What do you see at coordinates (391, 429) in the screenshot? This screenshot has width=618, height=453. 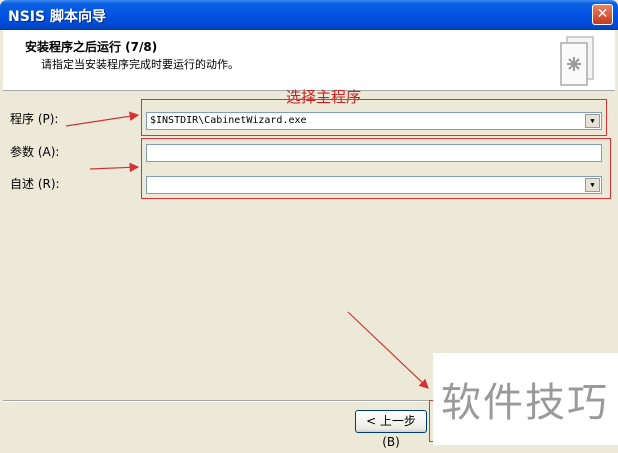 I see `back-button: < 上一步 (B)` at bounding box center [391, 429].